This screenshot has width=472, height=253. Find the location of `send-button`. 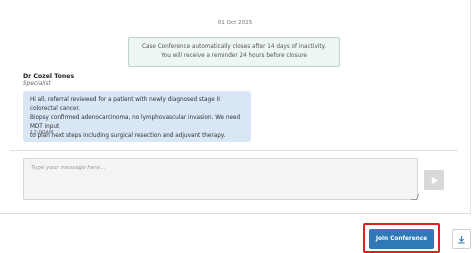

send-button is located at coordinates (434, 180).